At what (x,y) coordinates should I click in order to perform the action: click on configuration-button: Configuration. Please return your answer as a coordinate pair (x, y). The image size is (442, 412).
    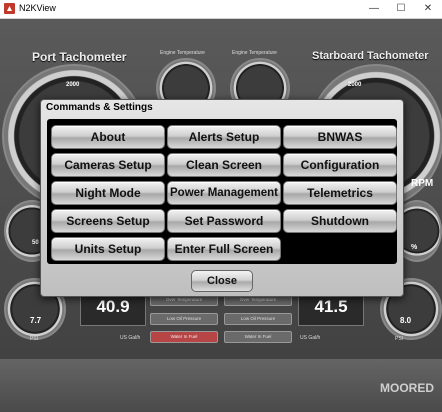
    Looking at the image, I should click on (340, 165).